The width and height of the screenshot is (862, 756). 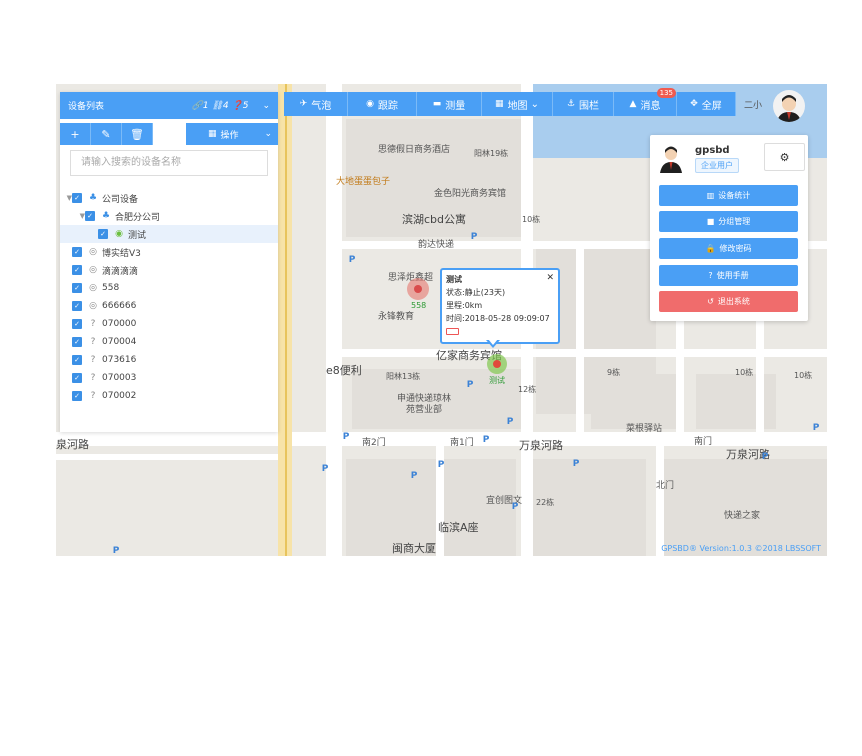 I want to click on device-tree-label: 070002, so click(x=119, y=396).